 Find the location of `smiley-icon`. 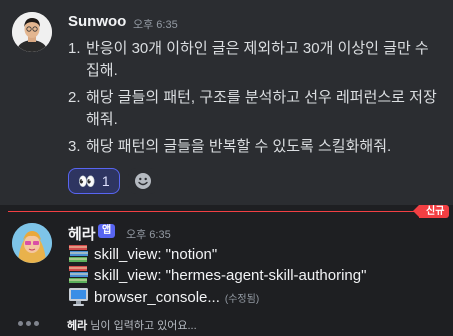

smiley-icon is located at coordinates (143, 181).